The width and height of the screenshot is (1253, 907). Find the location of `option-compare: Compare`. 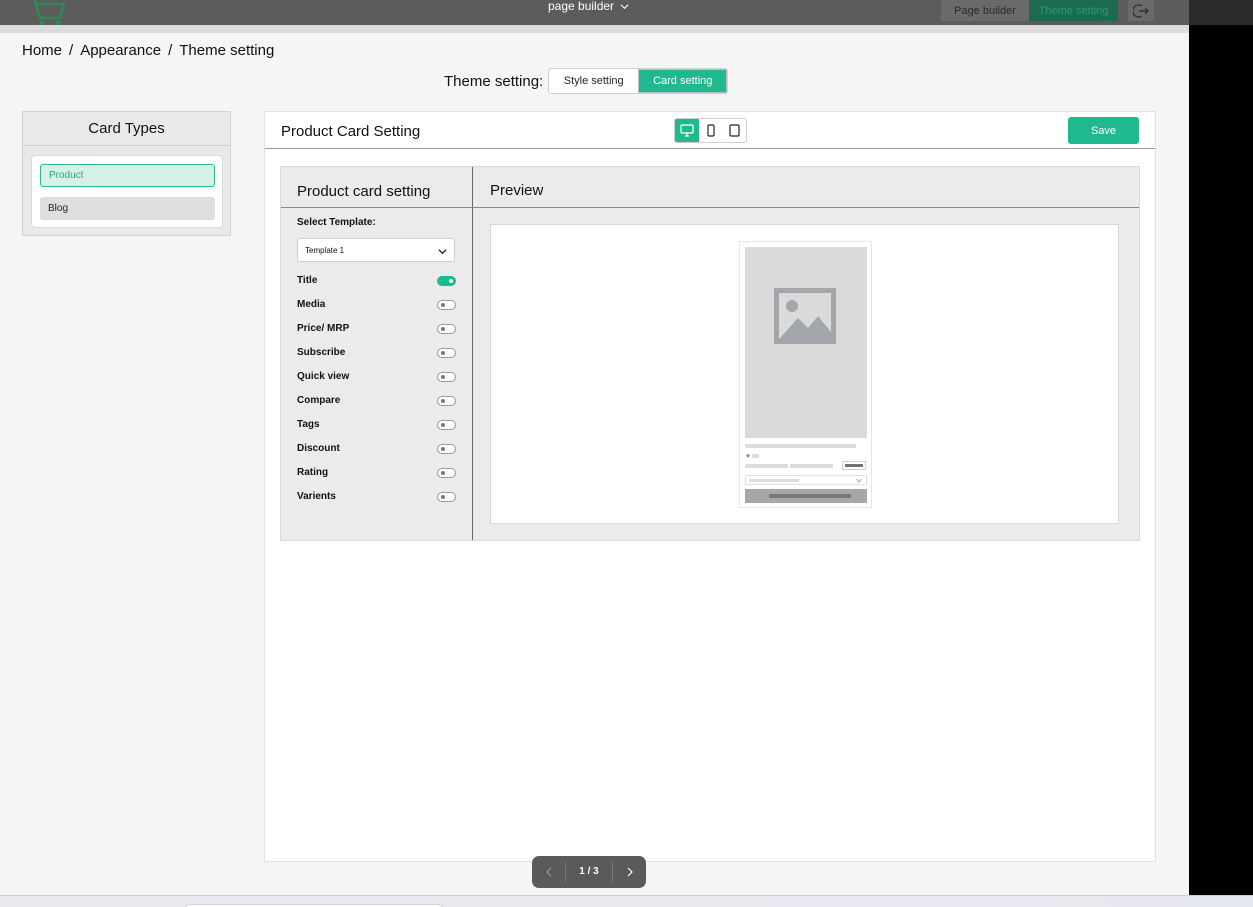

option-compare: Compare is located at coordinates (377, 401).